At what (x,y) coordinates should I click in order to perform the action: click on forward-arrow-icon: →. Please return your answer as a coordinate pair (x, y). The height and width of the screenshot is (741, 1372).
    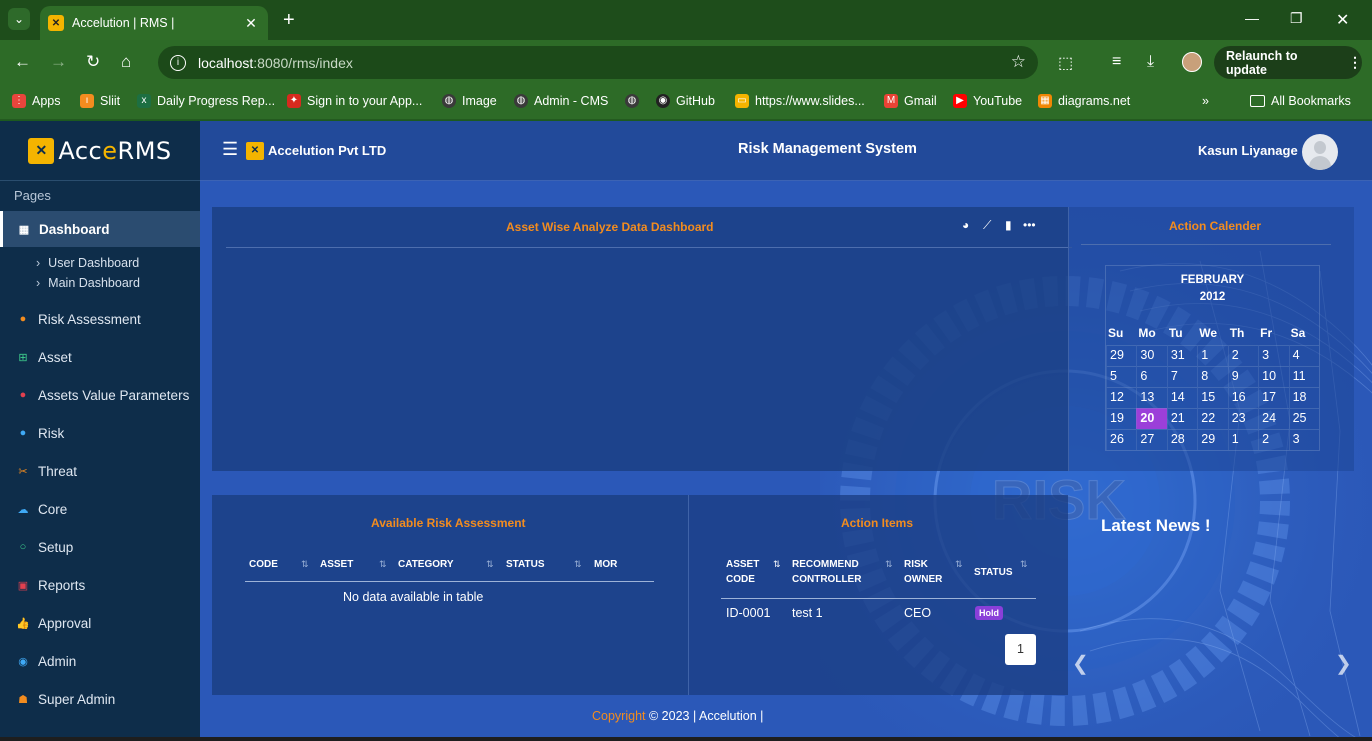
    Looking at the image, I should click on (58, 62).